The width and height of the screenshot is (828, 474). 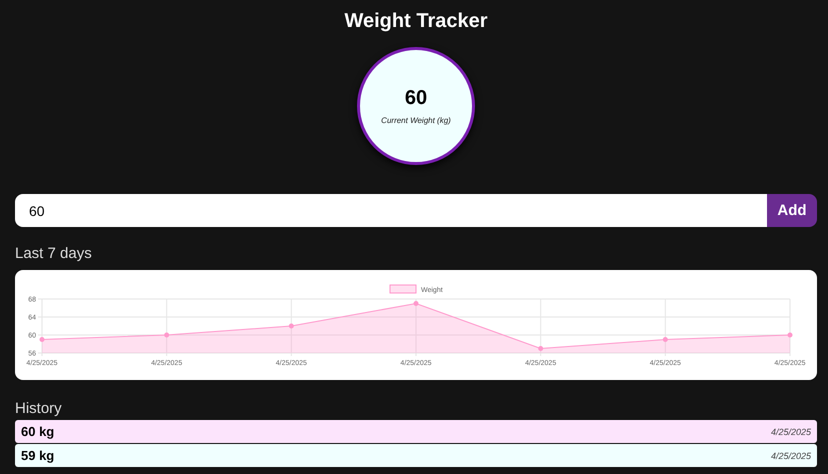 What do you see at coordinates (416, 21) in the screenshot?
I see `page-title: Weight Tracker` at bounding box center [416, 21].